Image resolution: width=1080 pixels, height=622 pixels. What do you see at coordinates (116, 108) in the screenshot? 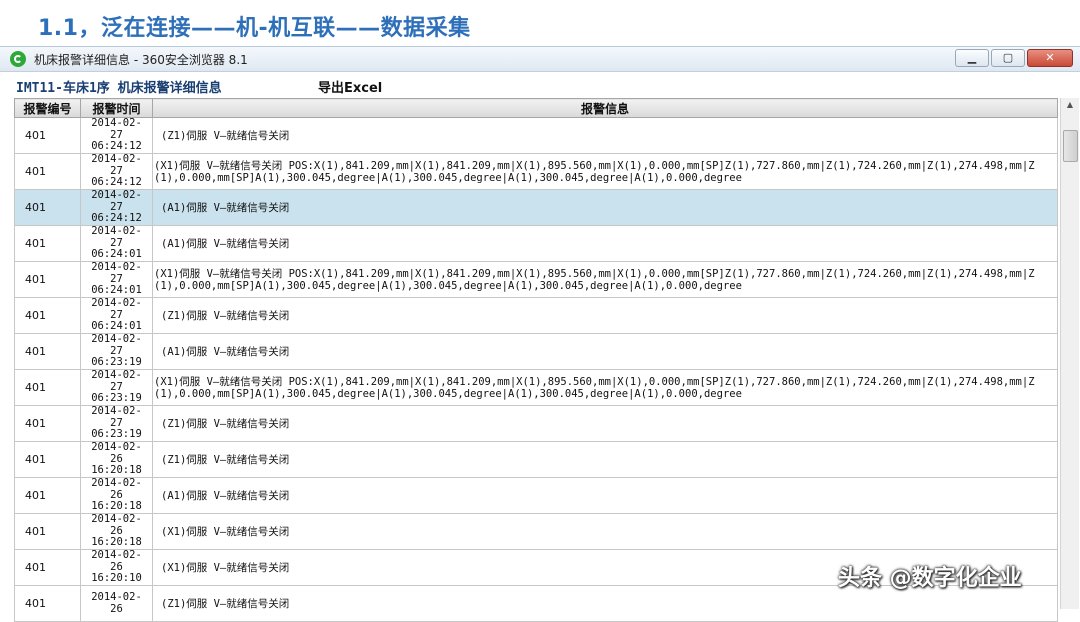
I see `column-header-alarm-time: 报警时间` at bounding box center [116, 108].